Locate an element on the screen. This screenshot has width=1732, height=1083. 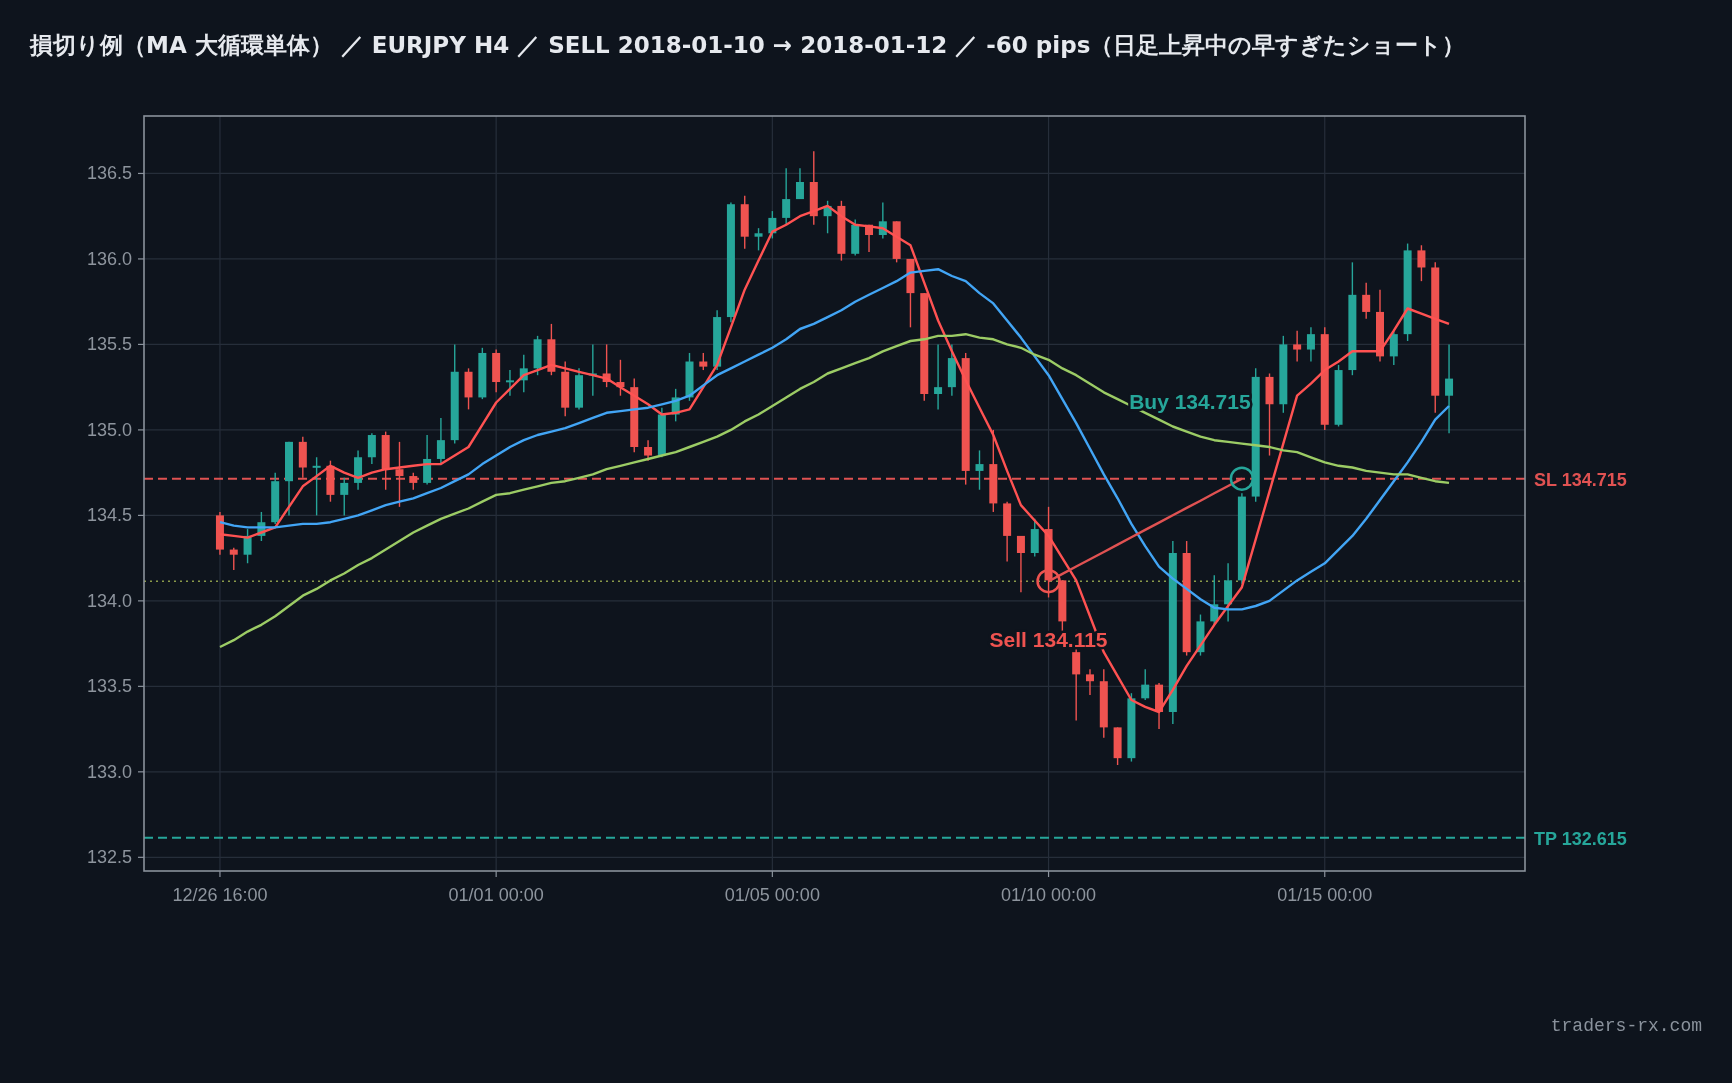
x-tick-label: 01/10 00:00 is located at coordinates (1049, 895).